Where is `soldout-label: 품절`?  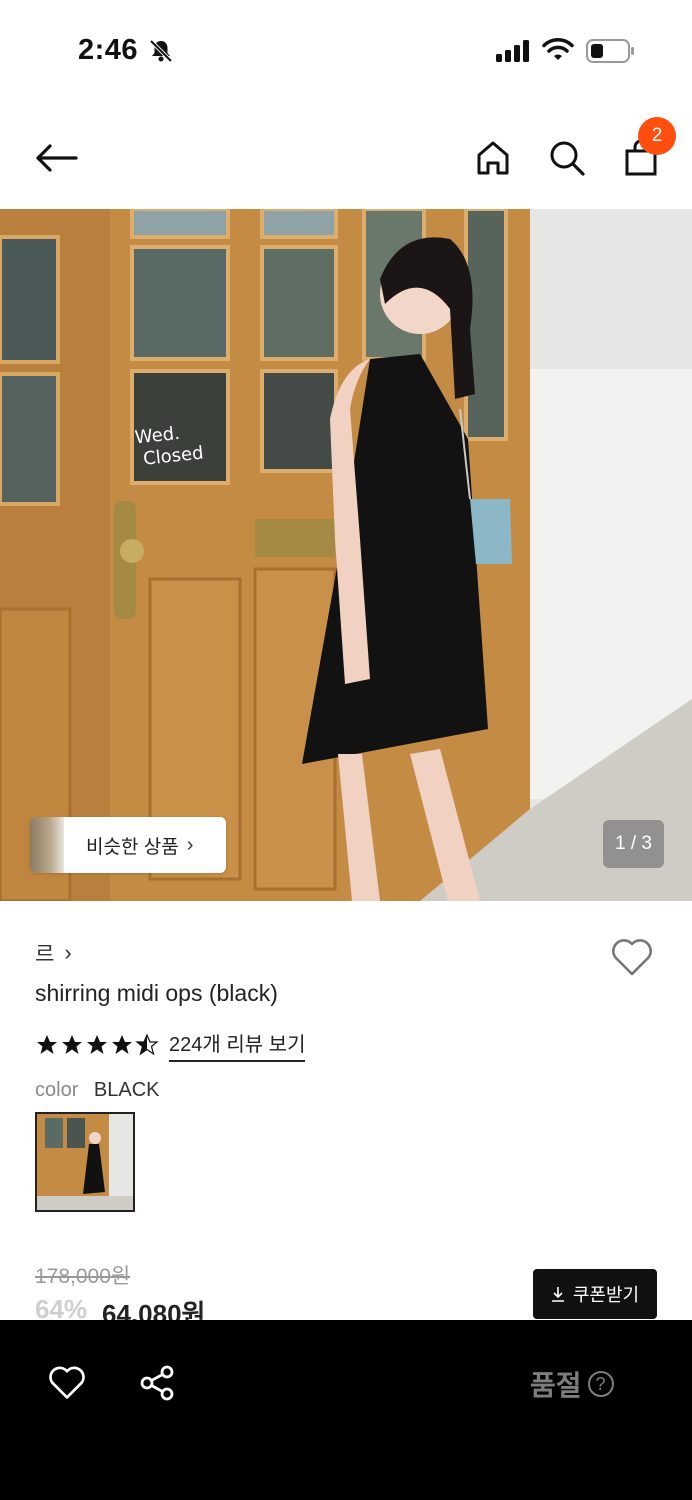 soldout-label: 품절 is located at coordinates (556, 1385).